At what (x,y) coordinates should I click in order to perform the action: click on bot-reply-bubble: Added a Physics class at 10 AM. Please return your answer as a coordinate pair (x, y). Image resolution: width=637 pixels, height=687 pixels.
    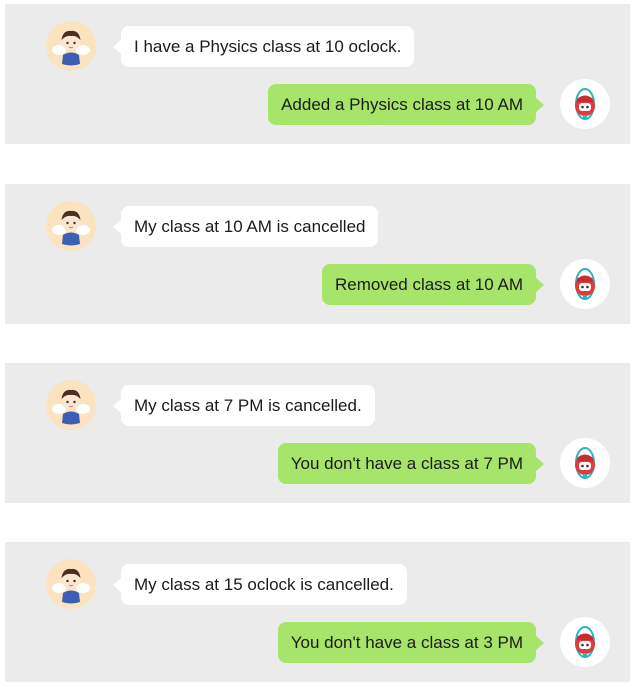
    Looking at the image, I should click on (406, 104).